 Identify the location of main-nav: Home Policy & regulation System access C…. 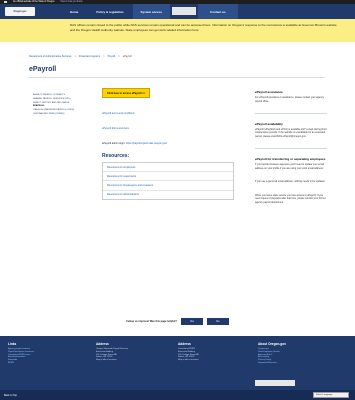
(149, 11).